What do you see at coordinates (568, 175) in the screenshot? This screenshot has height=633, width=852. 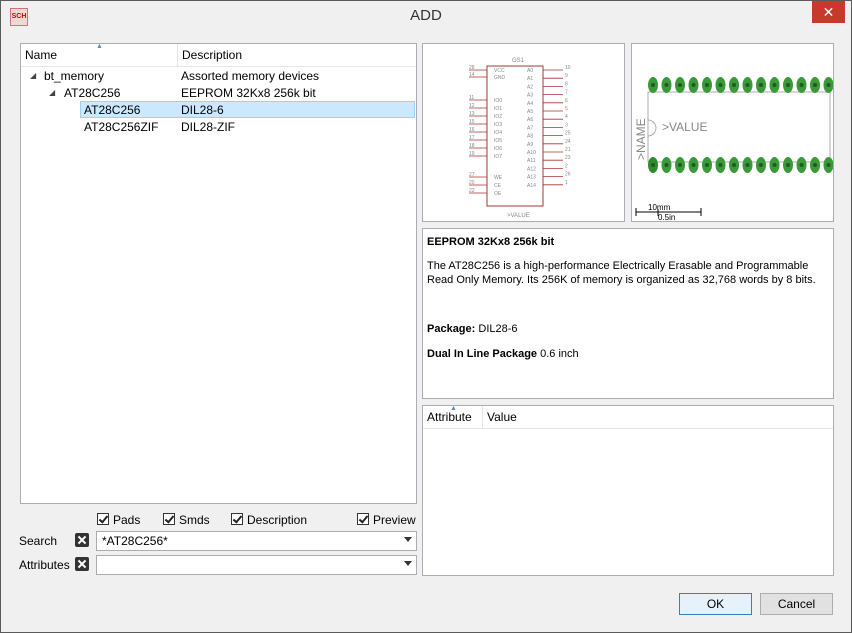 I see `symbol-pin-number: 26` at bounding box center [568, 175].